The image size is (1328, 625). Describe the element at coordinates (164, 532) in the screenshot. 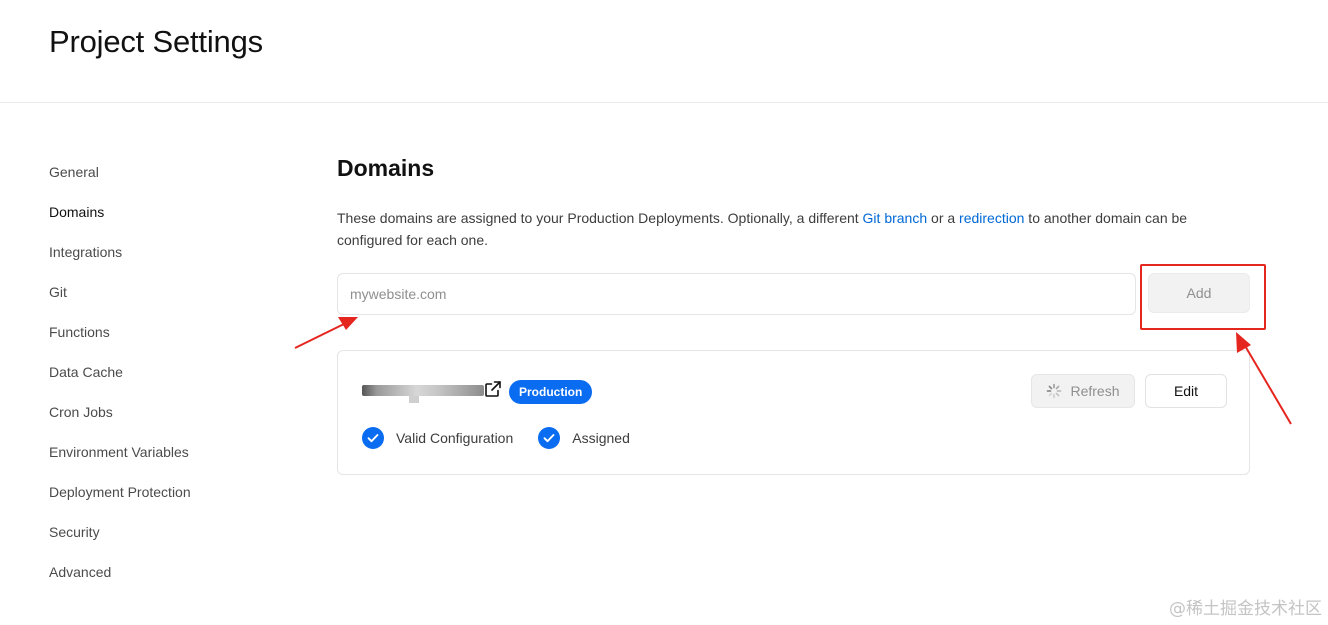

I see `sidebar-item-security: Security` at that location.